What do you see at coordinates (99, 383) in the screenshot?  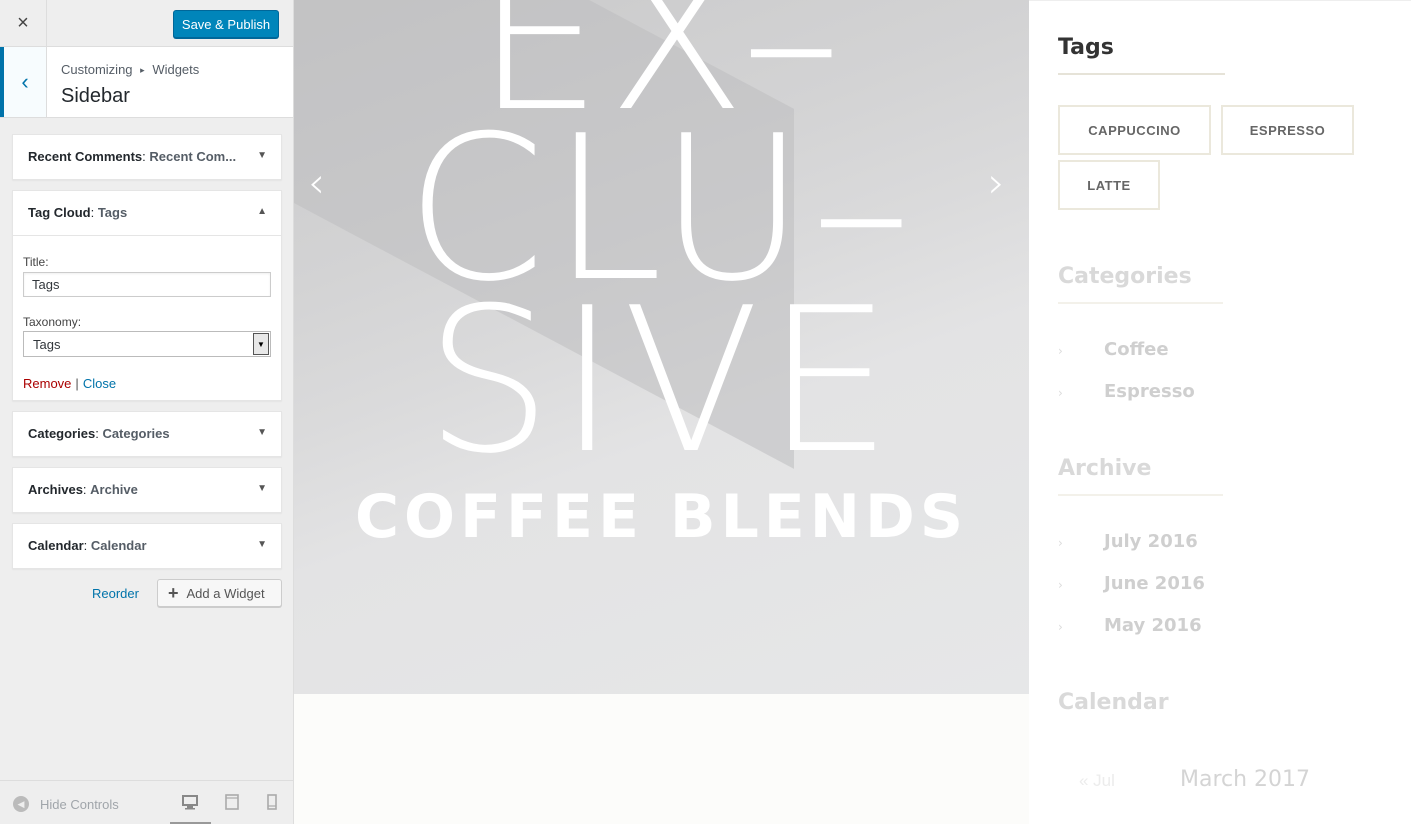 I see `close-link: Close` at bounding box center [99, 383].